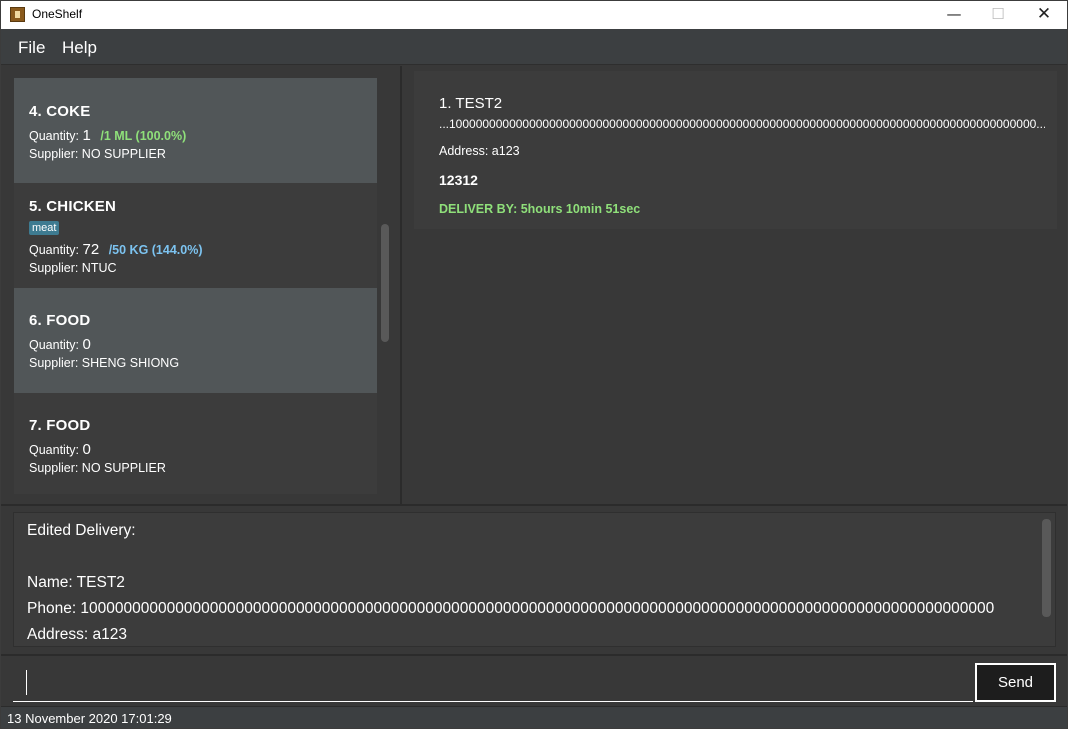  I want to click on minimize-button: —, so click(954, 15).